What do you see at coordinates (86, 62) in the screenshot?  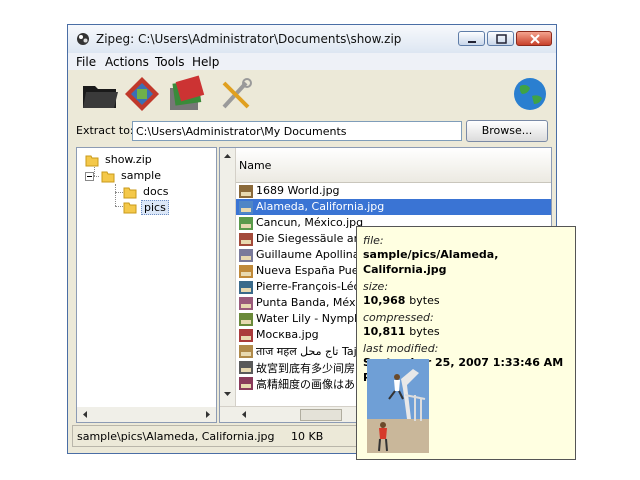 I see `menu-file: File` at bounding box center [86, 62].